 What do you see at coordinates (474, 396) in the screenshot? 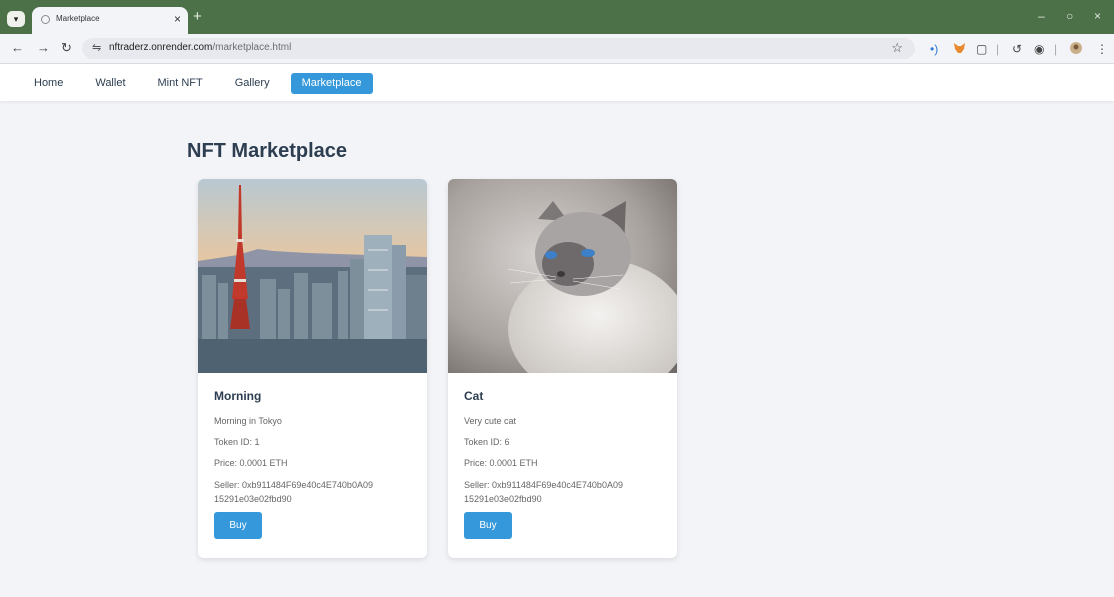
I see `nft-title: Cat` at bounding box center [474, 396].